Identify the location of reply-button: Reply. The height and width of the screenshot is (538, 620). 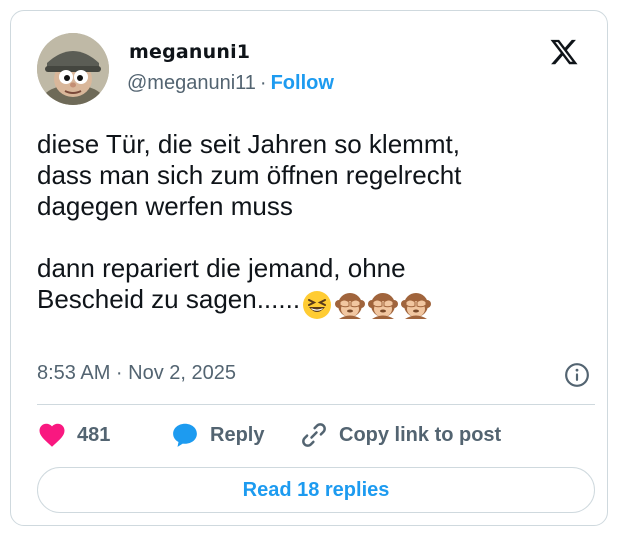
(217, 435).